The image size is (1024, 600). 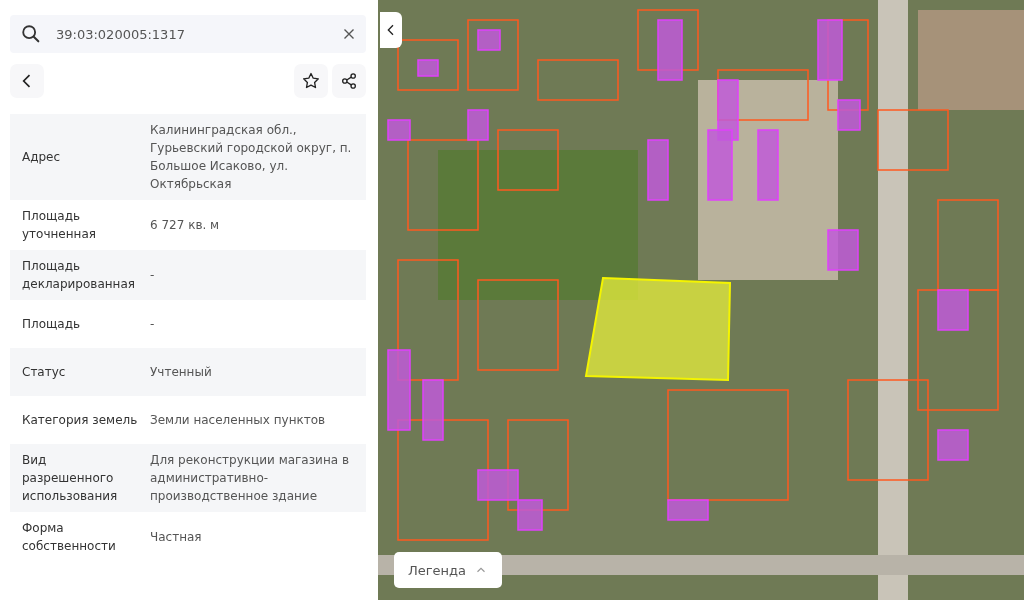 What do you see at coordinates (31, 34) in the screenshot?
I see `search-icon` at bounding box center [31, 34].